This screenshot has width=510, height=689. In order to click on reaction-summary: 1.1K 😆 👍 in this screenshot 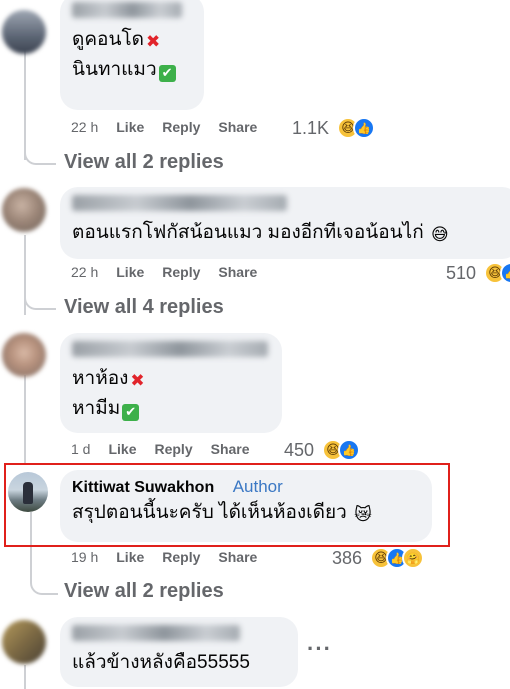, I will do `click(334, 128)`.